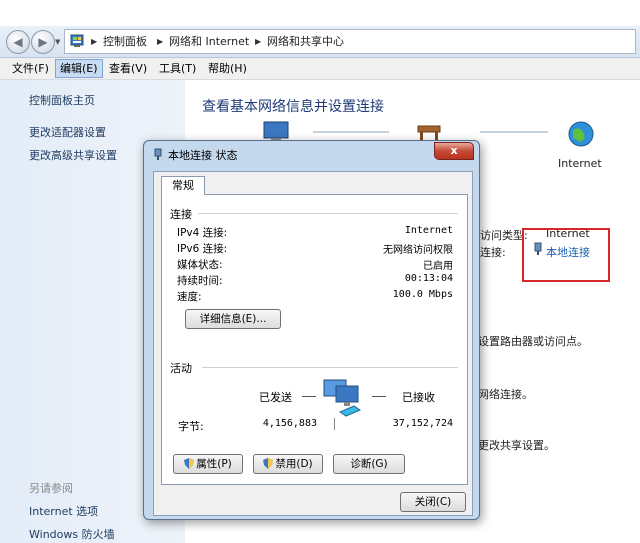 Image resolution: width=640 pixels, height=543 pixels. I want to click on access-type-label: 访问类型:, so click(504, 235).